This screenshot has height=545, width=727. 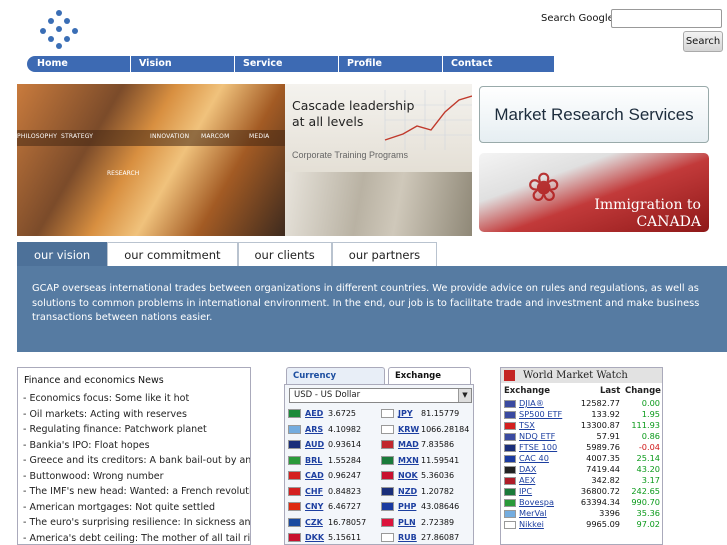 What do you see at coordinates (527, 425) in the screenshot?
I see `index-name-link: TSX` at bounding box center [527, 425].